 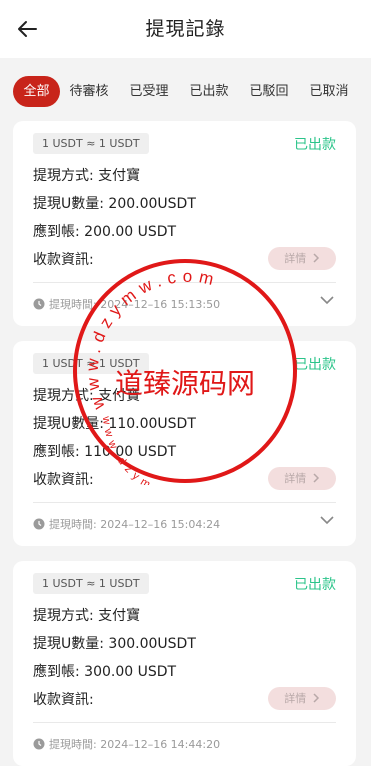 I want to click on withdraw-time: 提現時間: 2024–12–16 14:44:20, so click(x=135, y=744).